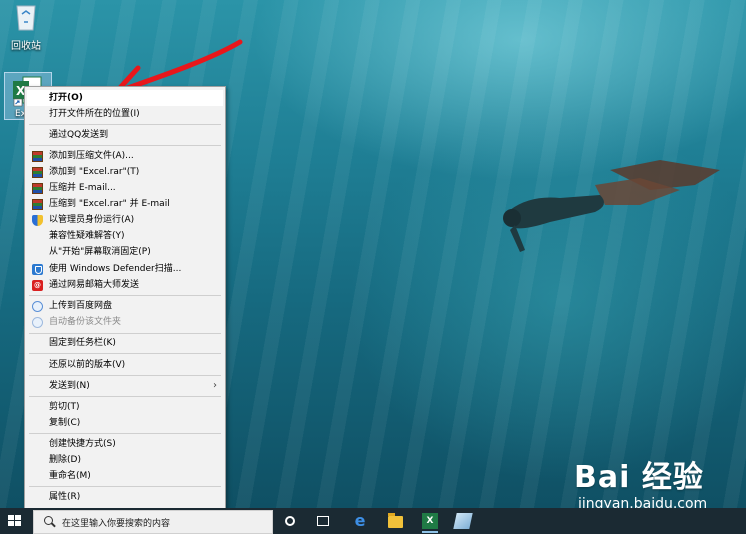  I want to click on menu-item-create-shortcut: 创建快捷方式(S), so click(125, 444).